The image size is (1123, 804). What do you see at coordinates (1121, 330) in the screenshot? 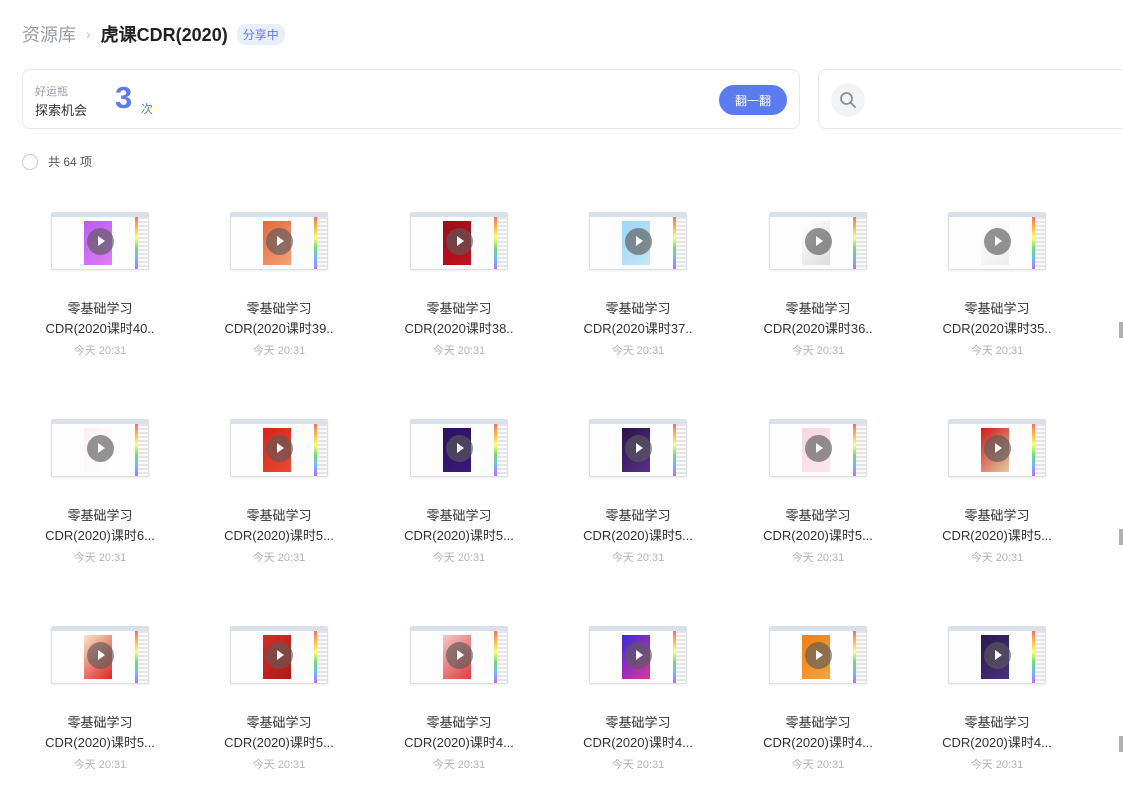
I see `clipped-item-edge` at bounding box center [1121, 330].